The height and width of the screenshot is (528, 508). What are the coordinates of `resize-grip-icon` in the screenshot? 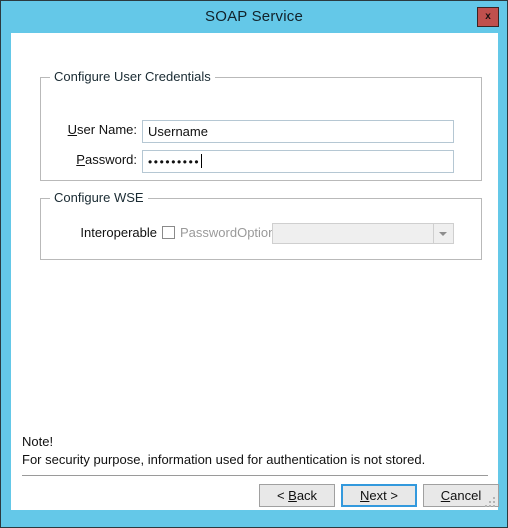 It's located at (488, 500).